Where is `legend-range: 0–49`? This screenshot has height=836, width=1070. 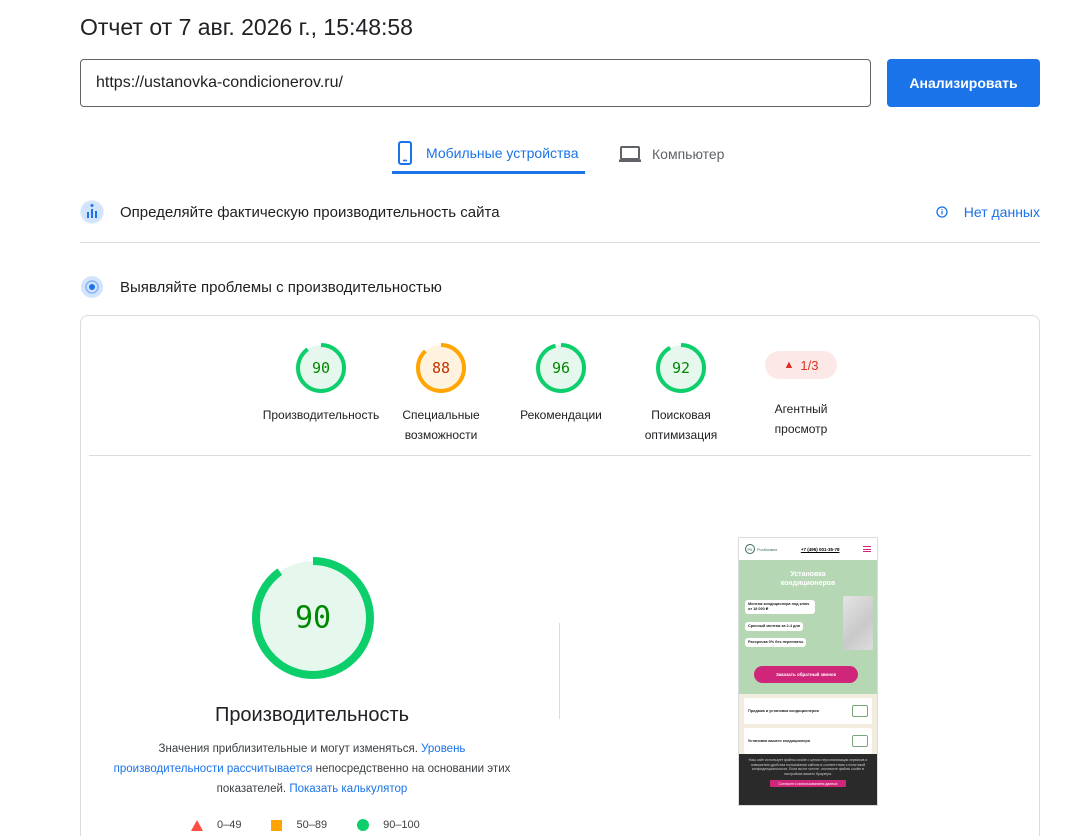
legend-range: 0–49 is located at coordinates (229, 825).